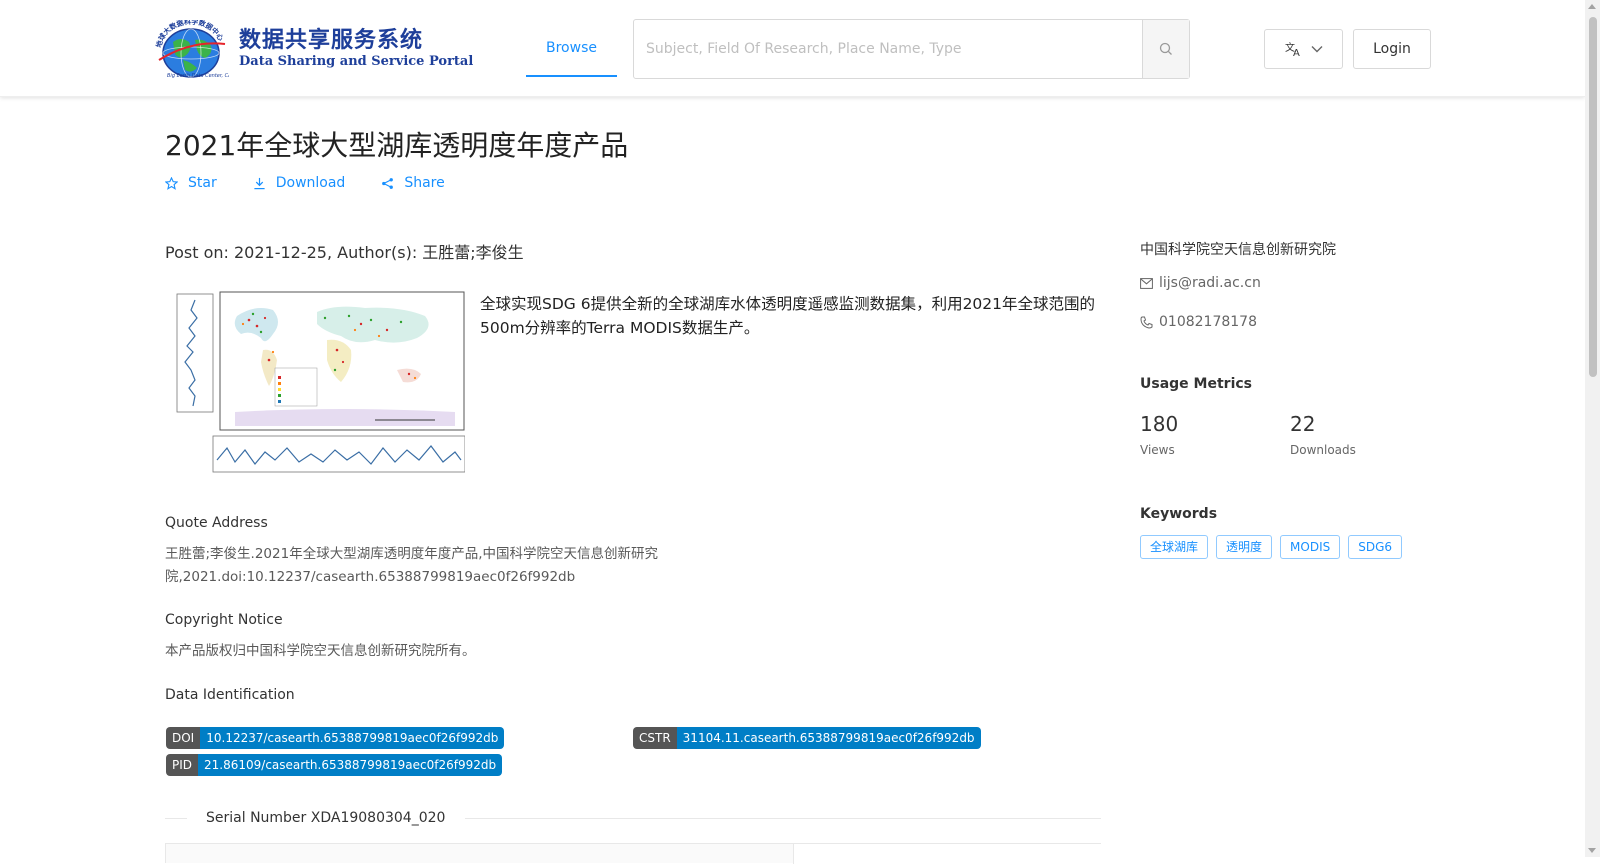  What do you see at coordinates (1146, 322) in the screenshot?
I see `phone-icon` at bounding box center [1146, 322].